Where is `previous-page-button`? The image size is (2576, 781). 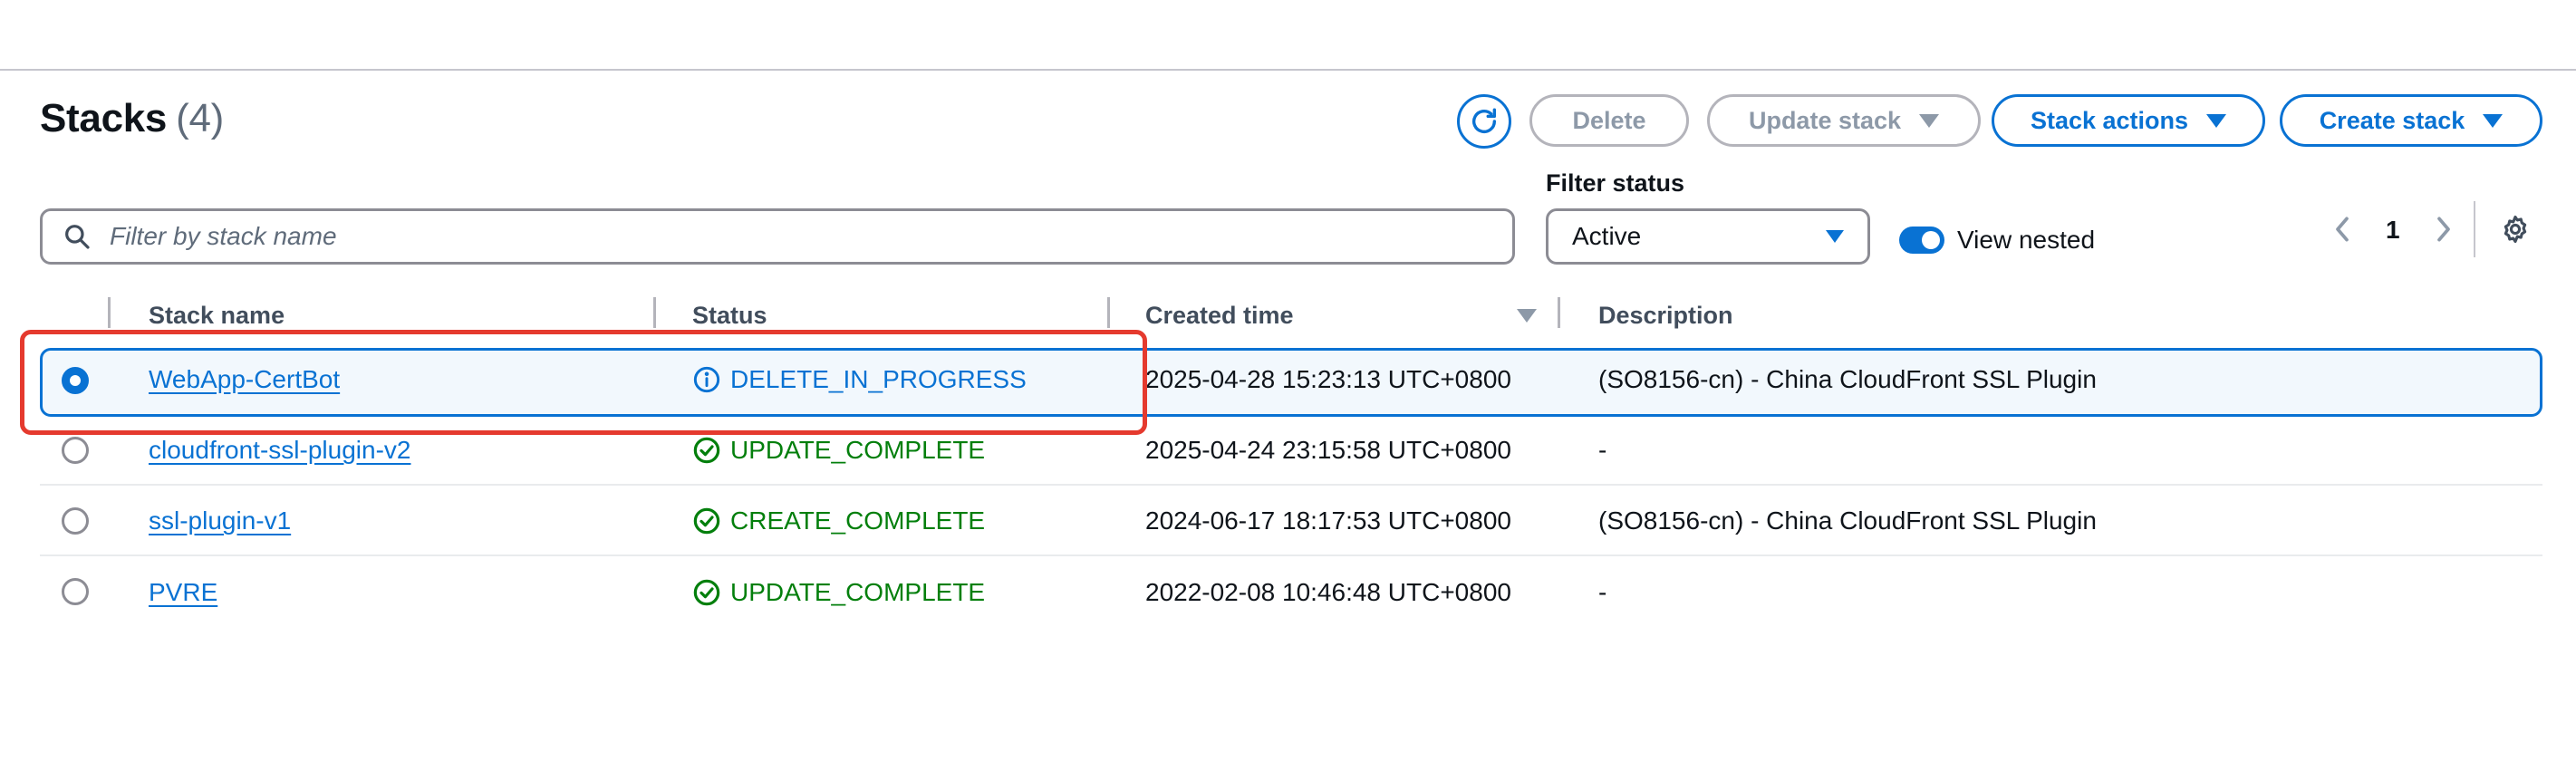
previous-page-button is located at coordinates (2342, 229).